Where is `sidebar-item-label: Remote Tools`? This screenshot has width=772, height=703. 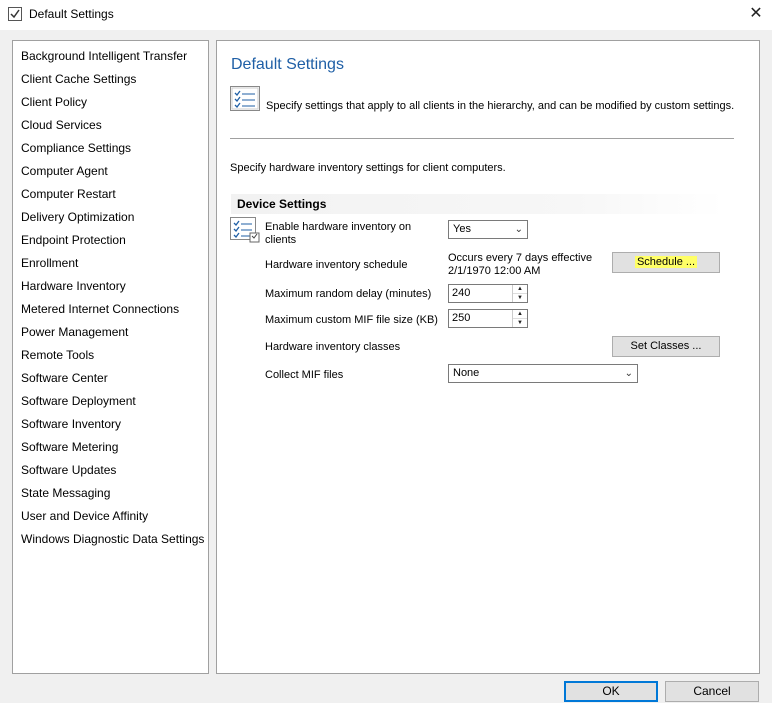
sidebar-item-label: Remote Tools is located at coordinates (58, 355).